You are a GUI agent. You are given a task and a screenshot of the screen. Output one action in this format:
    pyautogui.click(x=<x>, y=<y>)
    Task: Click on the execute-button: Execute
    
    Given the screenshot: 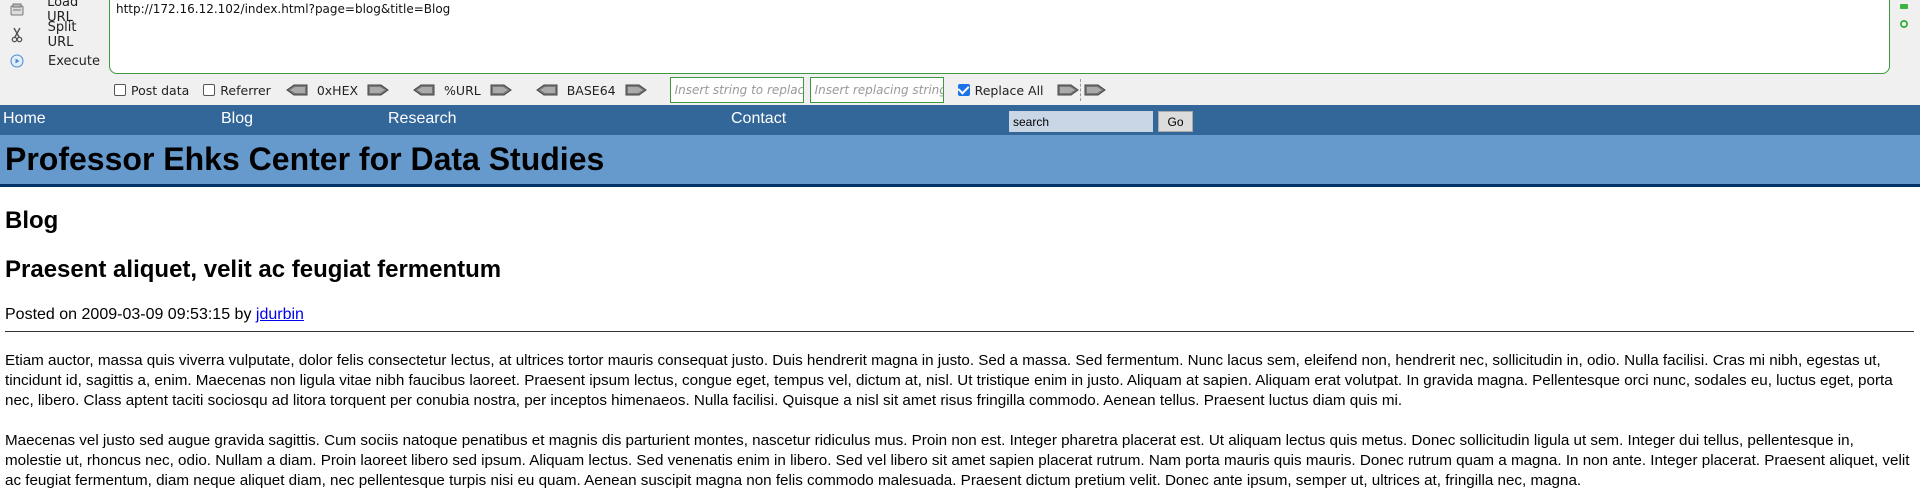 What is the action you would take?
    pyautogui.click(x=52, y=61)
    